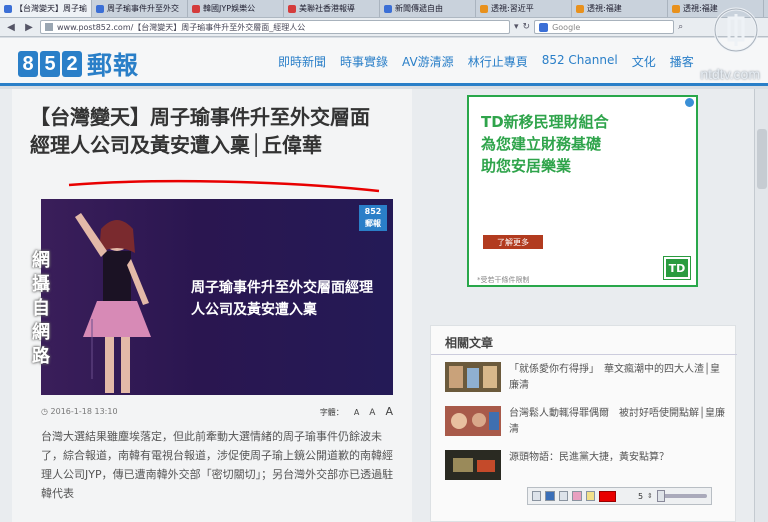  Describe the element at coordinates (545, 122) in the screenshot. I see `ad-line: TD新移民理財組合` at that location.